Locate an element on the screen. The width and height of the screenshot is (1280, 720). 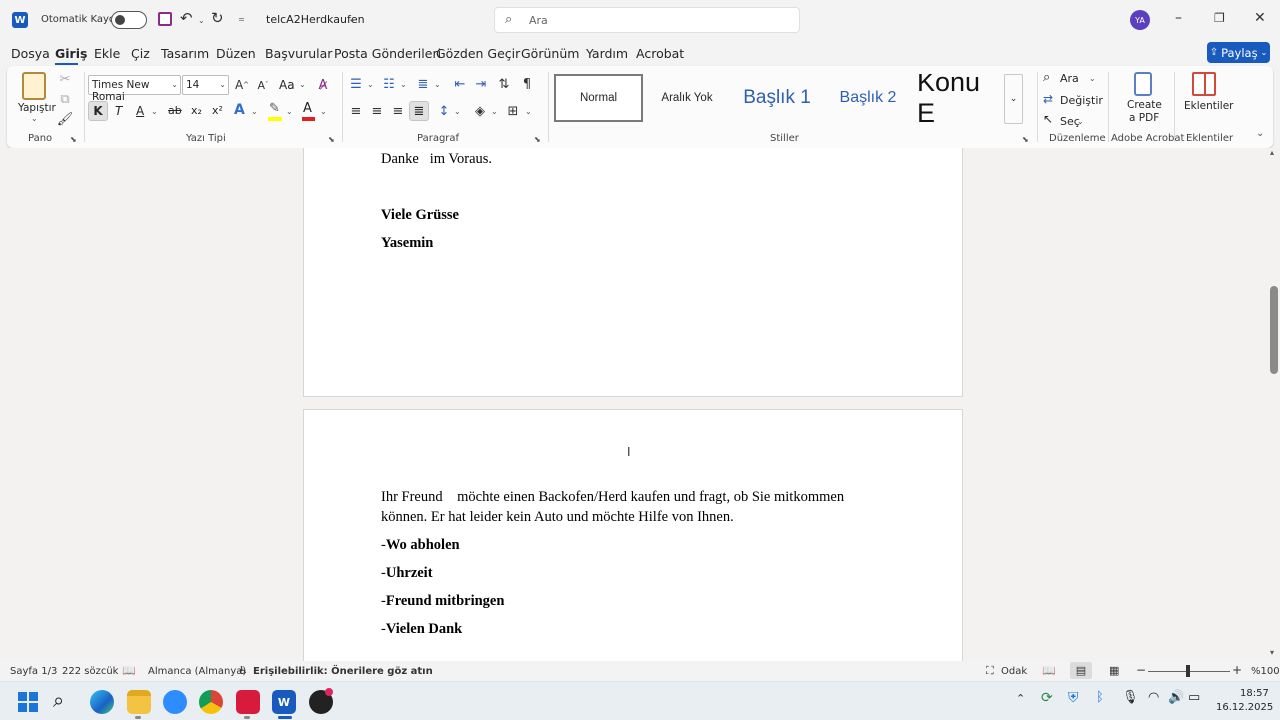
paragraph-launcher-icon: ⬊ is located at coordinates (537, 139).